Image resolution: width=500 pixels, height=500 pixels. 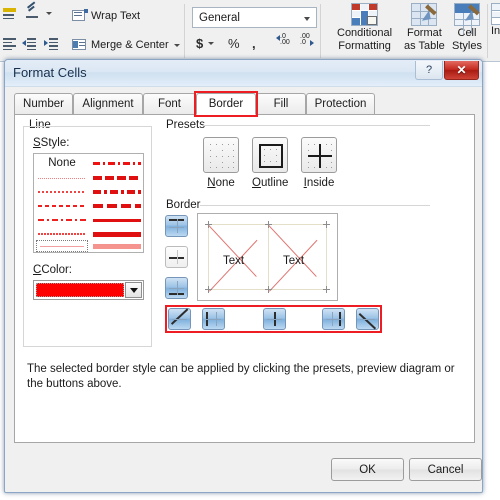 What do you see at coordinates (445, 469) in the screenshot?
I see `cancel-button: Cancel` at bounding box center [445, 469].